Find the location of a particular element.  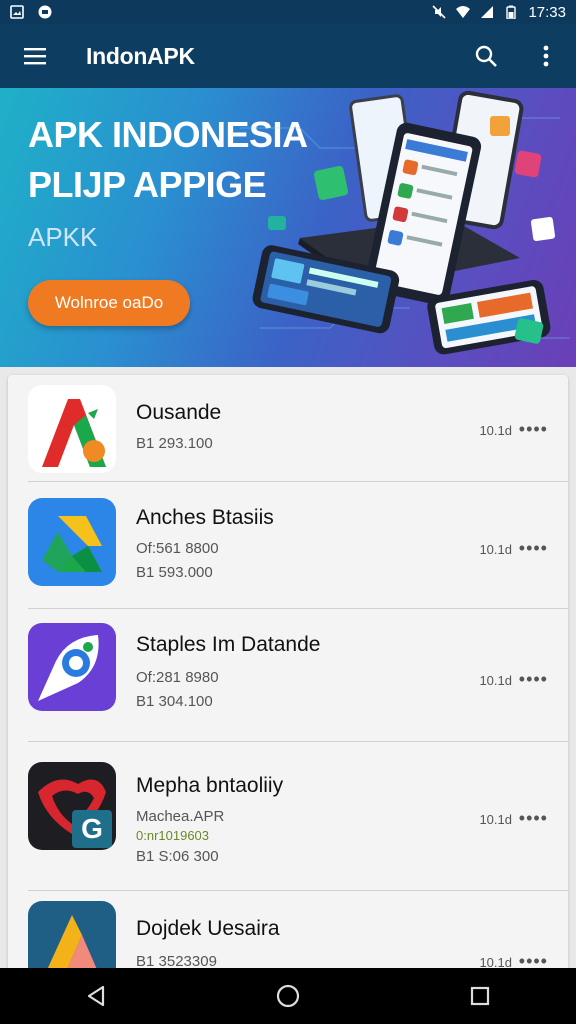

back-icon is located at coordinates (96, 996).